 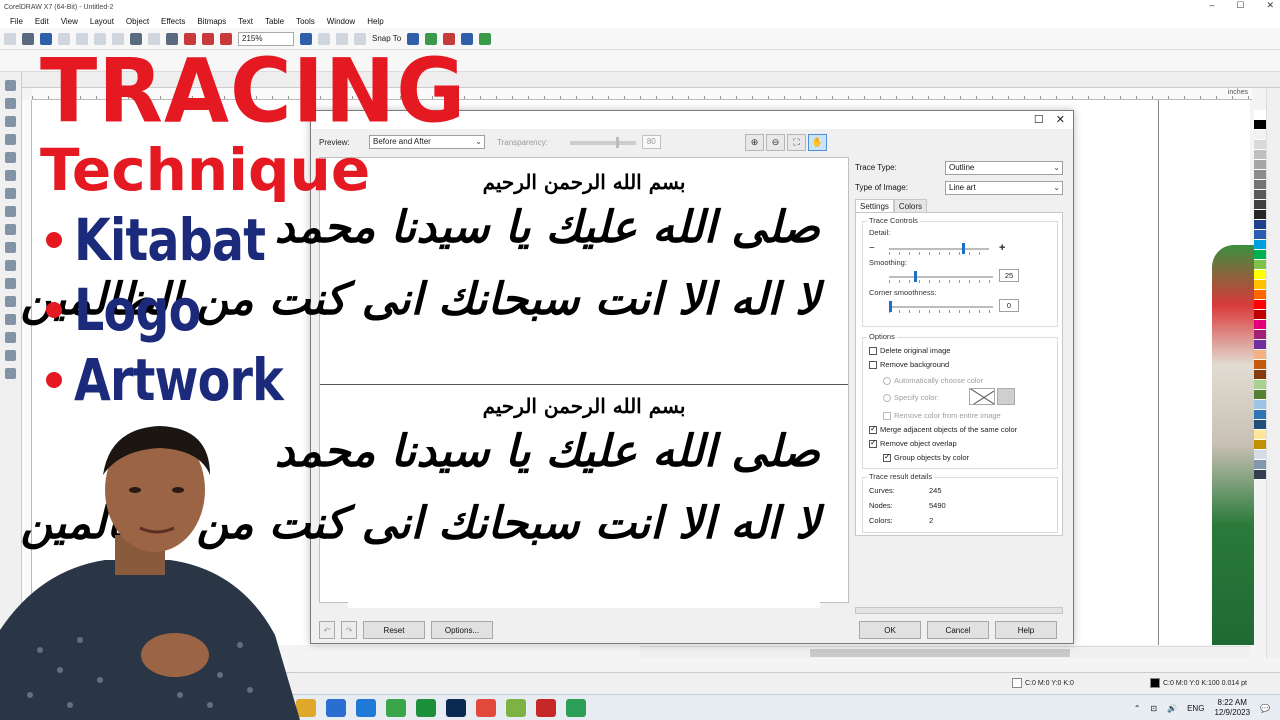 I want to click on menu-layout: Layout, so click(x=102, y=21).